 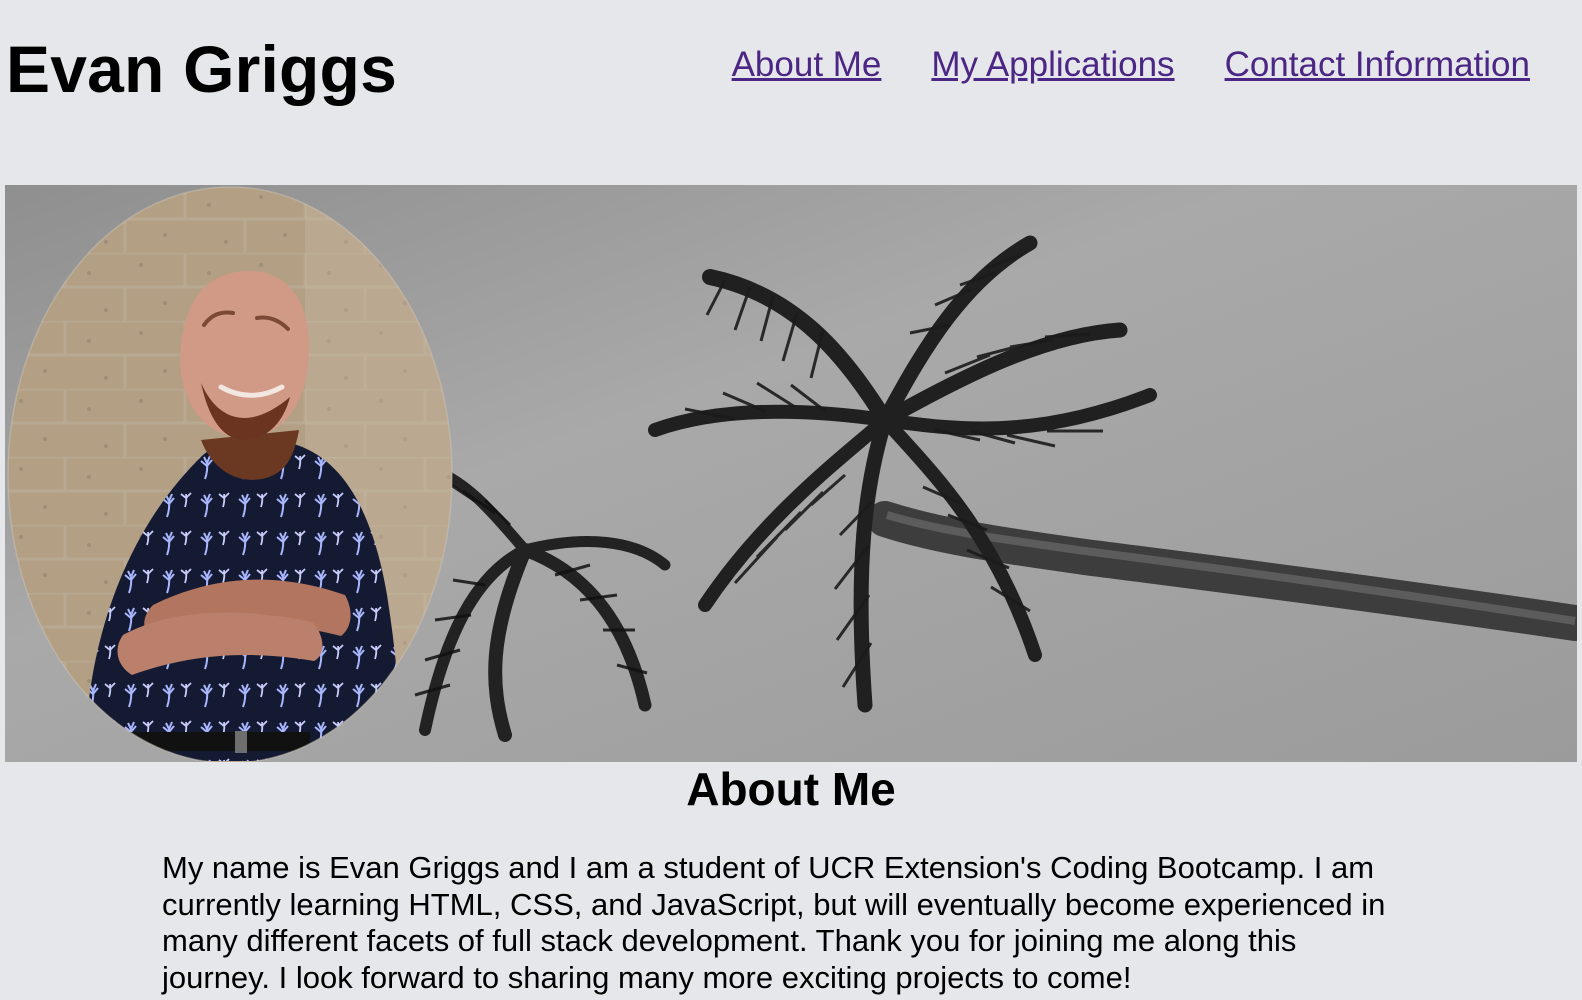 What do you see at coordinates (807, 64) in the screenshot?
I see `nav-link-about-me: About Me` at bounding box center [807, 64].